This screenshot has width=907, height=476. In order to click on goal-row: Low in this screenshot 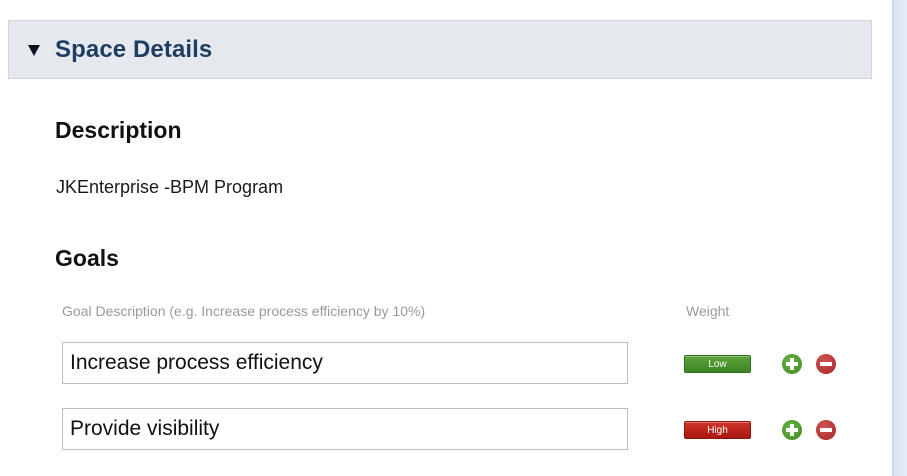, I will do `click(440, 363)`.